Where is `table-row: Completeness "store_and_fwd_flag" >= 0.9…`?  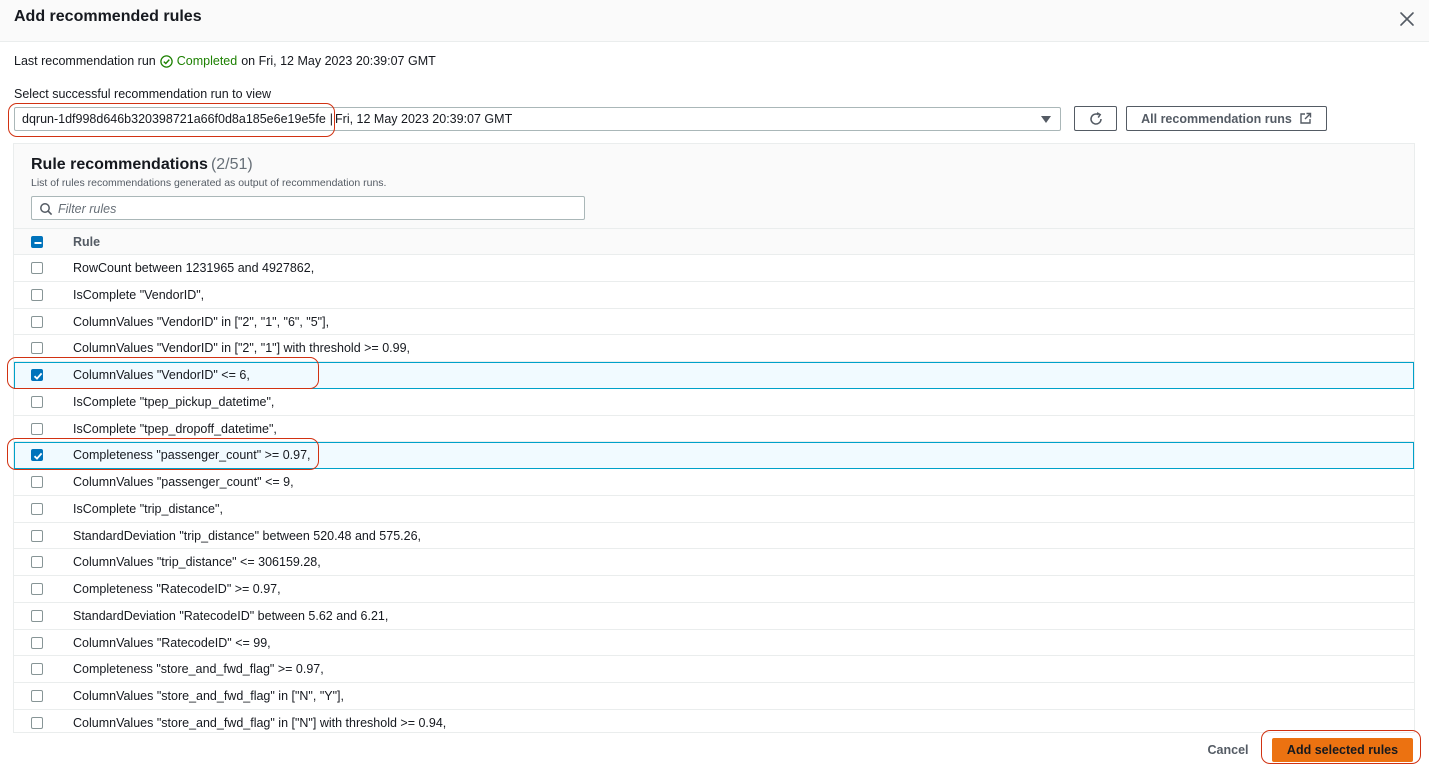
table-row: Completeness "store_and_fwd_flag" >= 0.9… is located at coordinates (714, 669).